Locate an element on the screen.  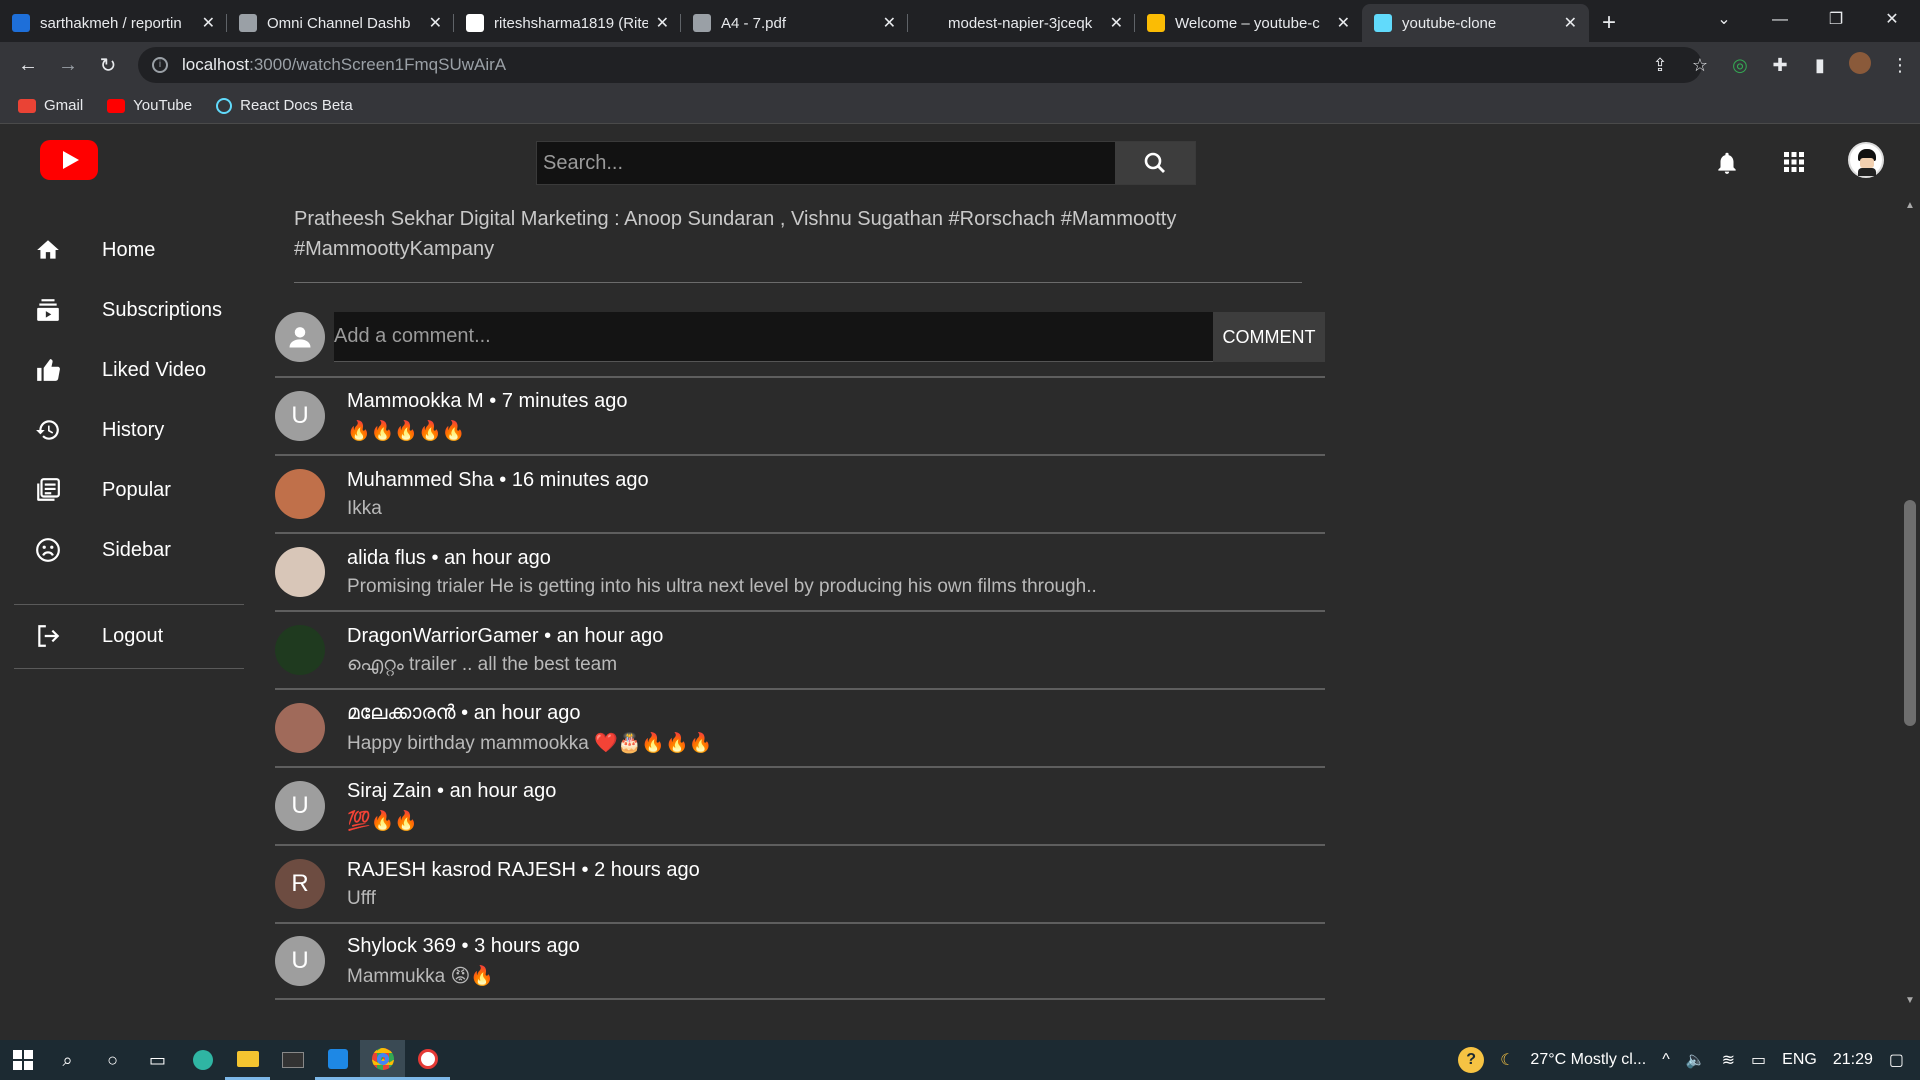
back-button: ← is located at coordinates (28, 65).